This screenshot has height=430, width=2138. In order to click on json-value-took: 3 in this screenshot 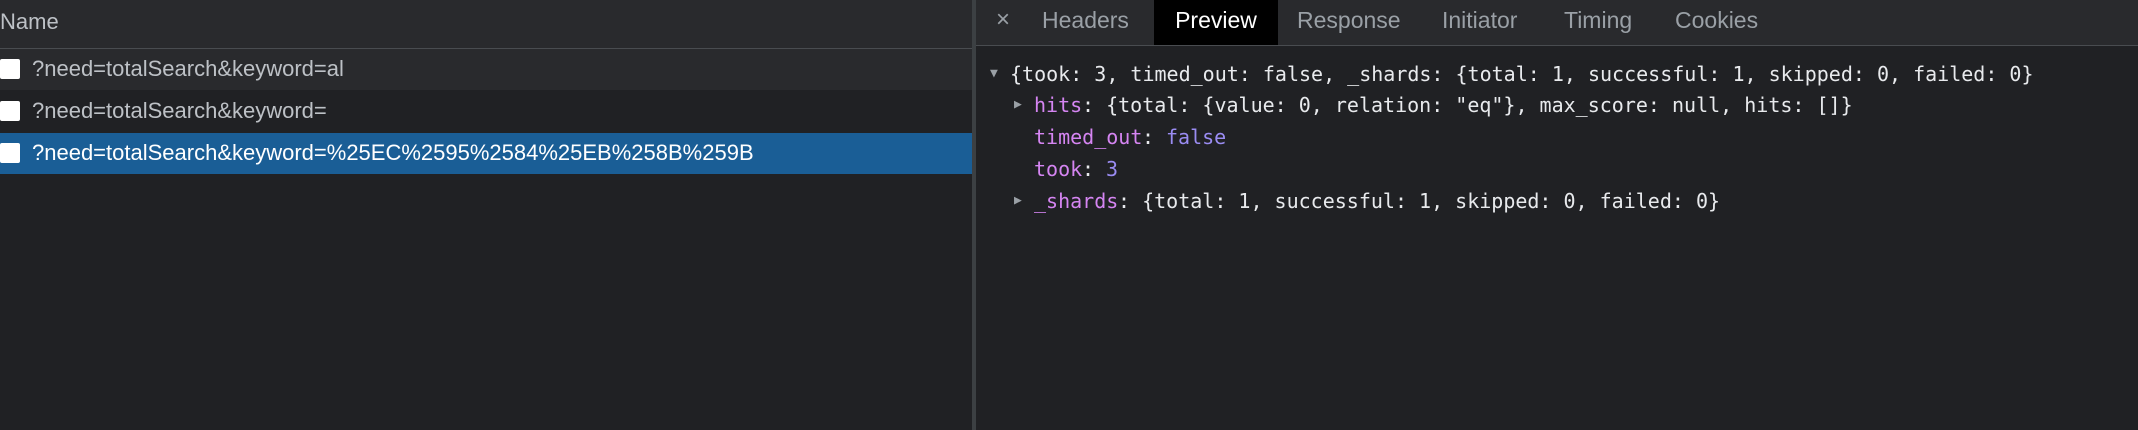, I will do `click(1112, 169)`.